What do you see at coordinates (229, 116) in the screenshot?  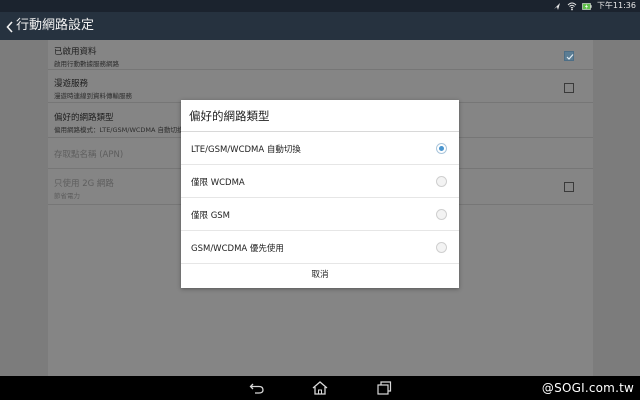 I see `dialog-title: 偏好的網路類型` at bounding box center [229, 116].